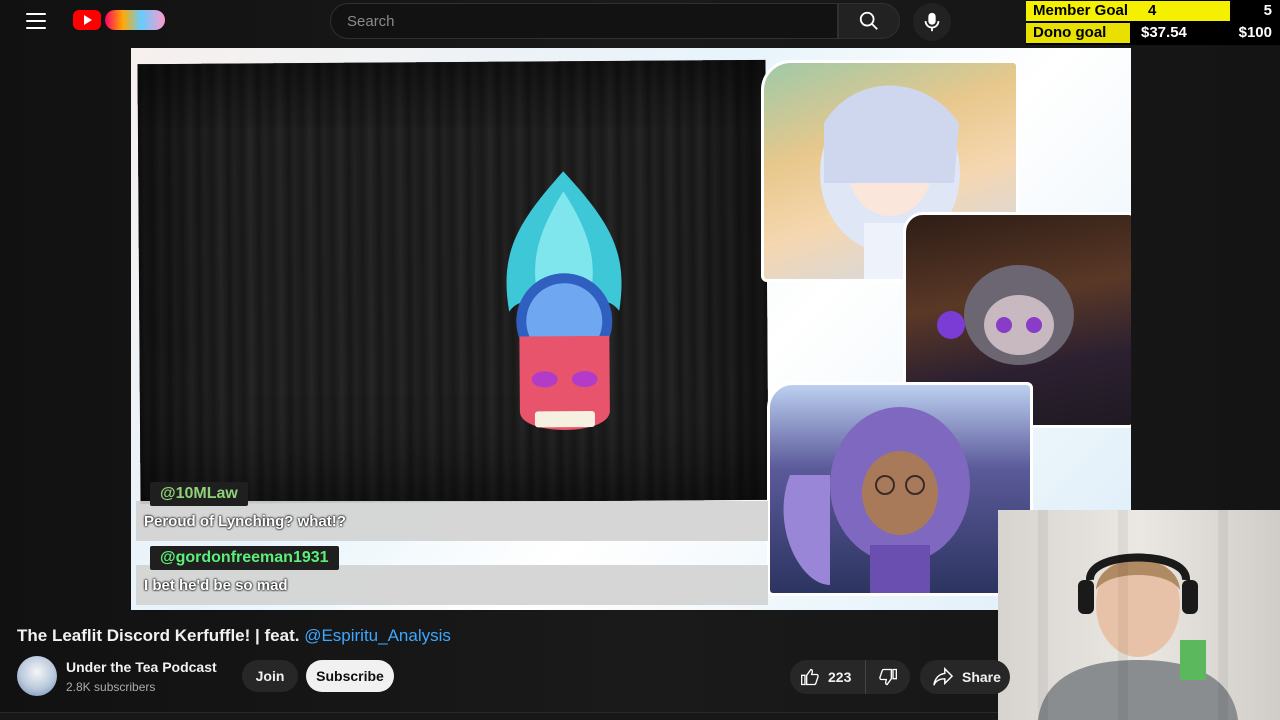 This screenshot has height=720, width=1280. What do you see at coordinates (36, 21) in the screenshot?
I see `menu-icon` at bounding box center [36, 21].